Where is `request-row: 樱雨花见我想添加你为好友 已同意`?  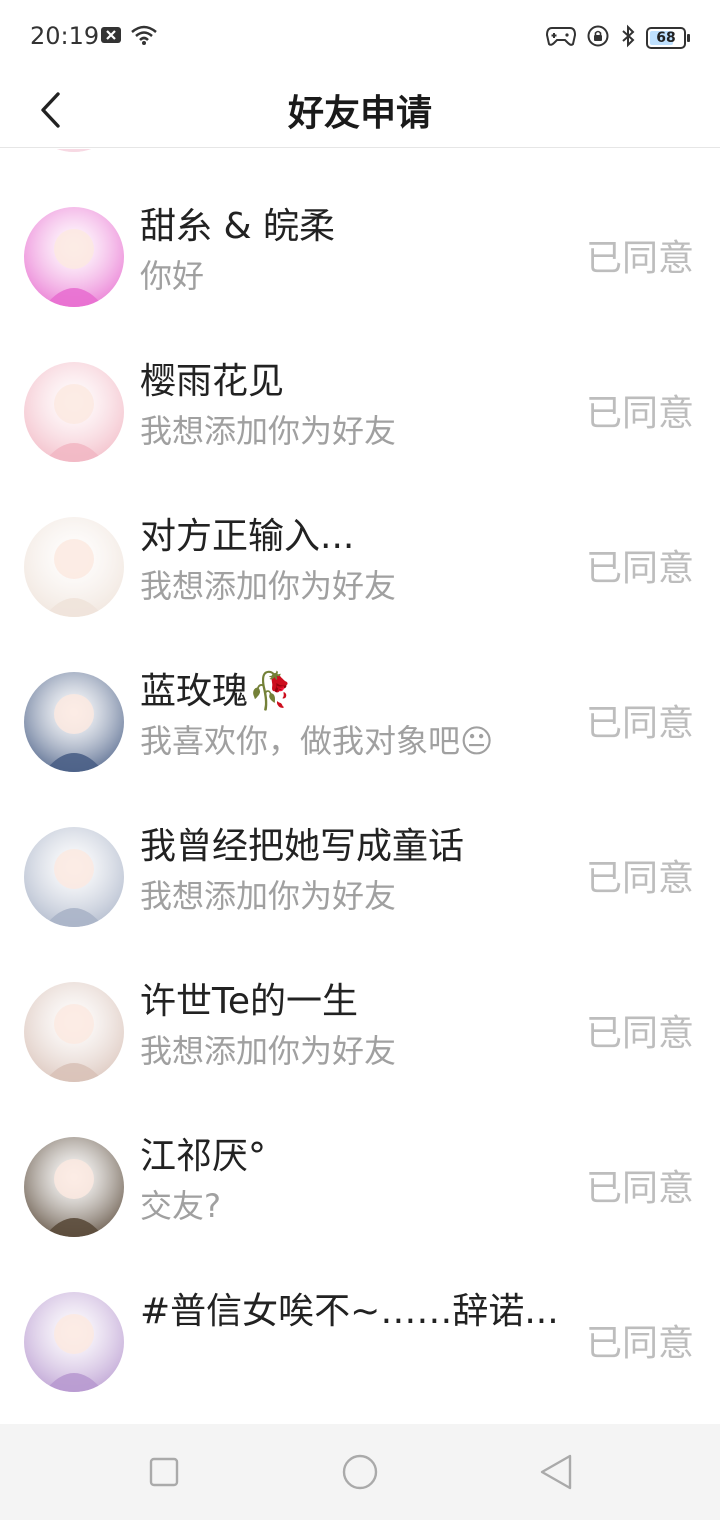 request-row: 樱雨花见我想添加你为好友 已同意 is located at coordinates (360, 411).